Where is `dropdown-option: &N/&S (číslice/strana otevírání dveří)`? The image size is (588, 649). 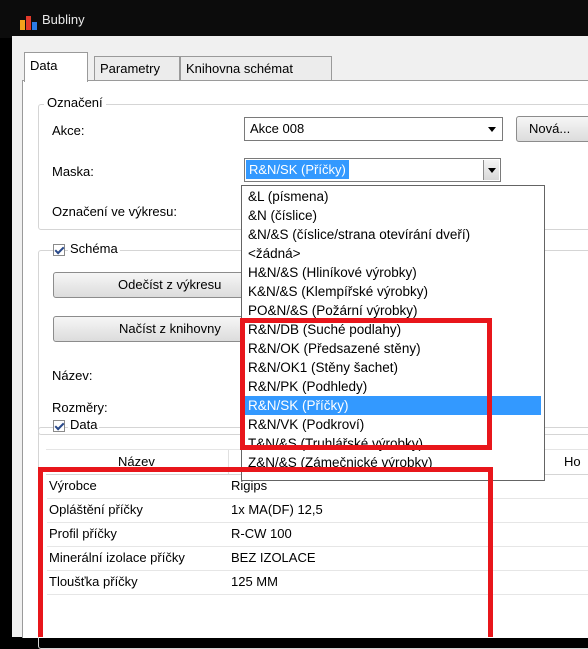
dropdown-option: &N/&S (číslice/strana otevírání dveří) is located at coordinates (359, 234).